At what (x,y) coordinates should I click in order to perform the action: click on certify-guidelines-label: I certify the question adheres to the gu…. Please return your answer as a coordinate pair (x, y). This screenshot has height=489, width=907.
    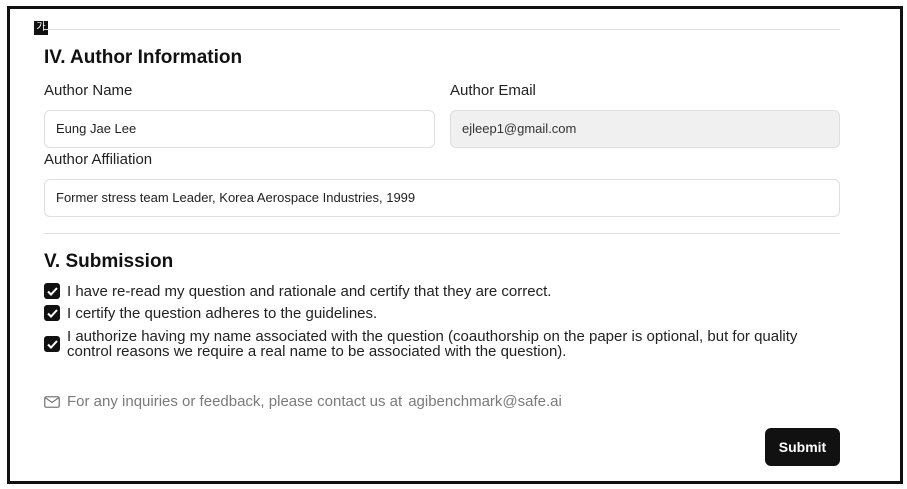
    Looking at the image, I should click on (222, 313).